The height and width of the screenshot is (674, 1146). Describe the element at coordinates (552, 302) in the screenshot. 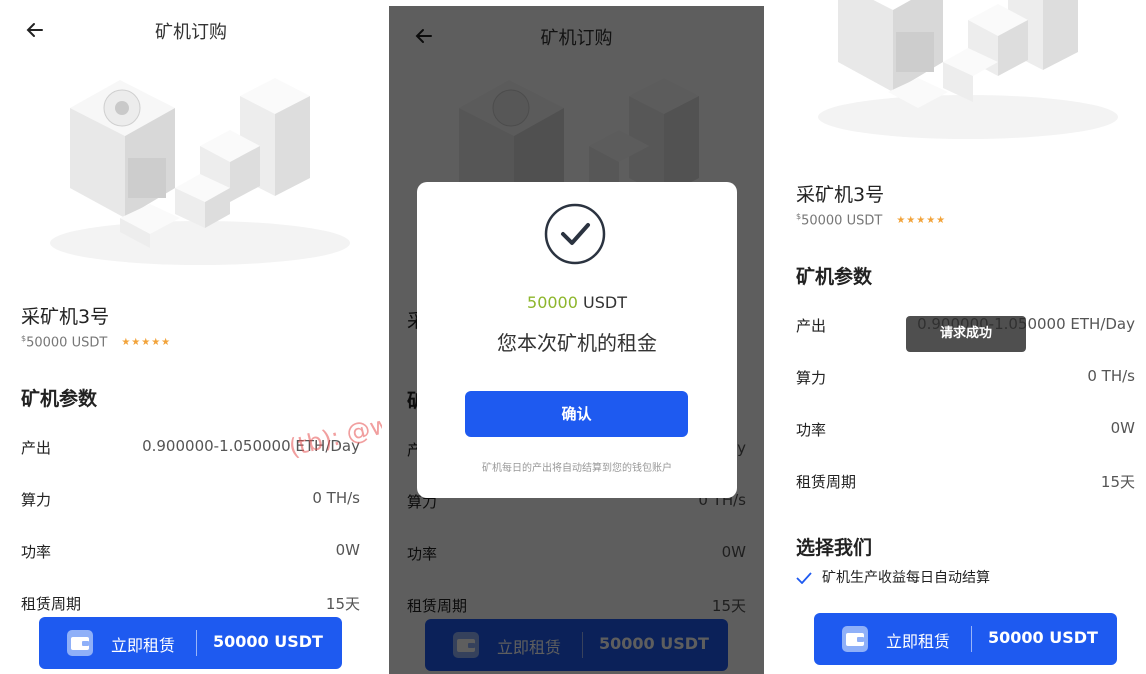

I see `dialog-amount-number: 50000` at that location.